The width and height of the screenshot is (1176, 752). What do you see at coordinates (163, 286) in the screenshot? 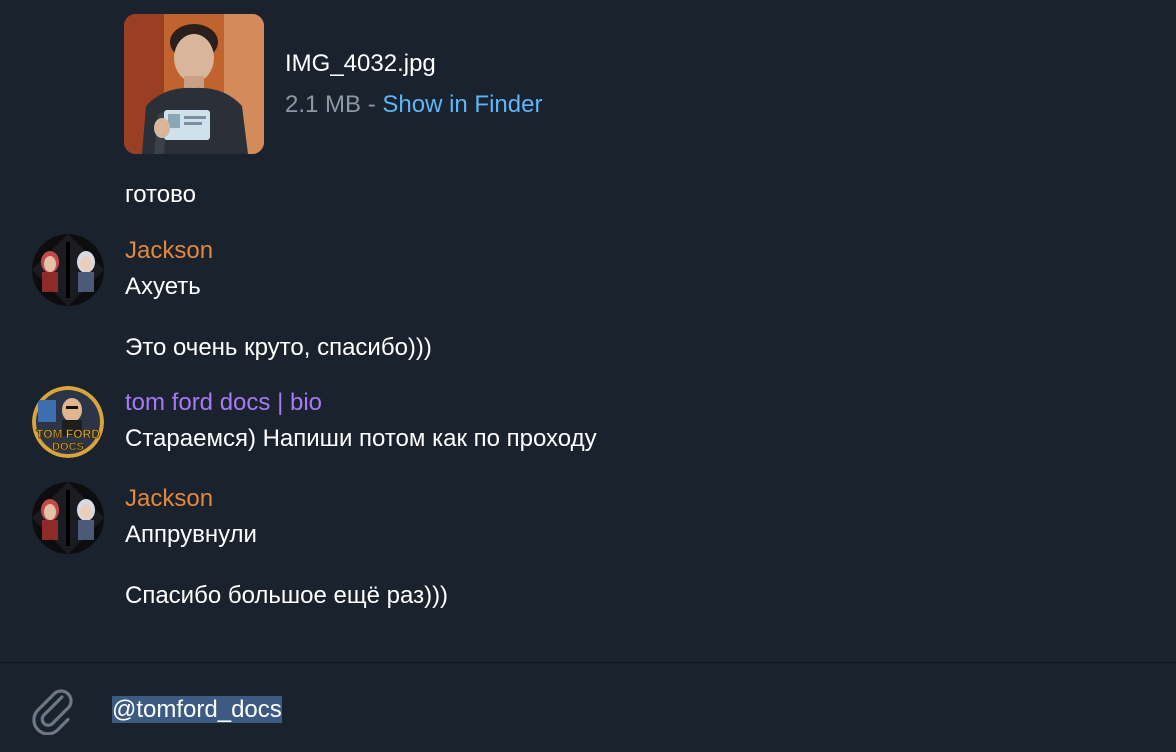
I see `message-text: Ахуеть` at bounding box center [163, 286].